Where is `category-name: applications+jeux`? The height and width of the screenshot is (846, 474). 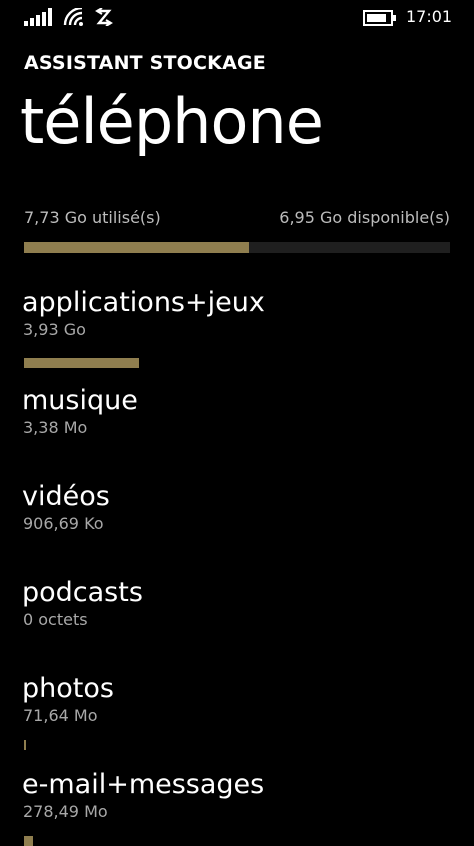
category-name: applications+jeux is located at coordinates (143, 302).